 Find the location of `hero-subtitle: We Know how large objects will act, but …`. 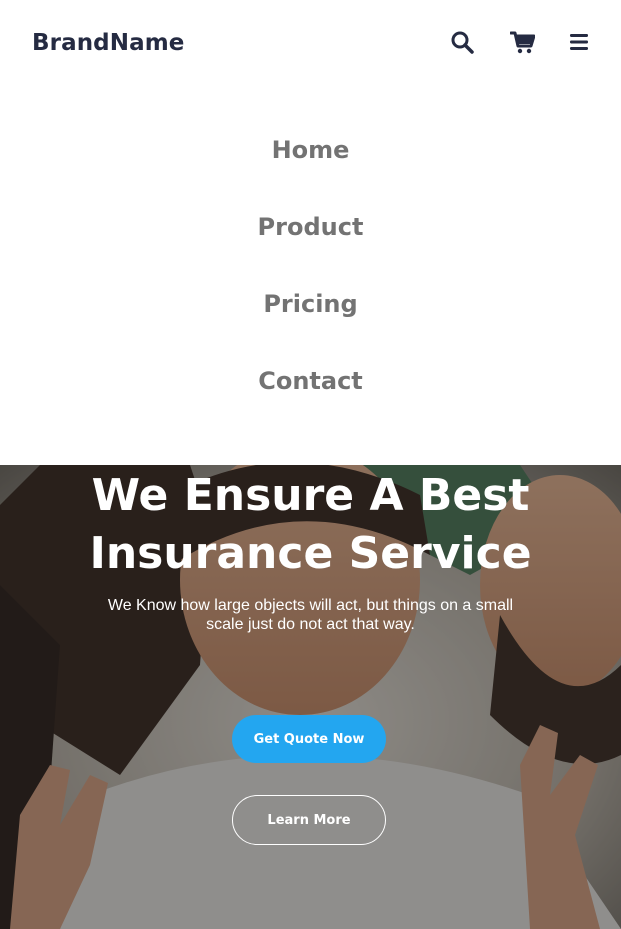

hero-subtitle: We Know how large objects will act, but … is located at coordinates (310, 615).